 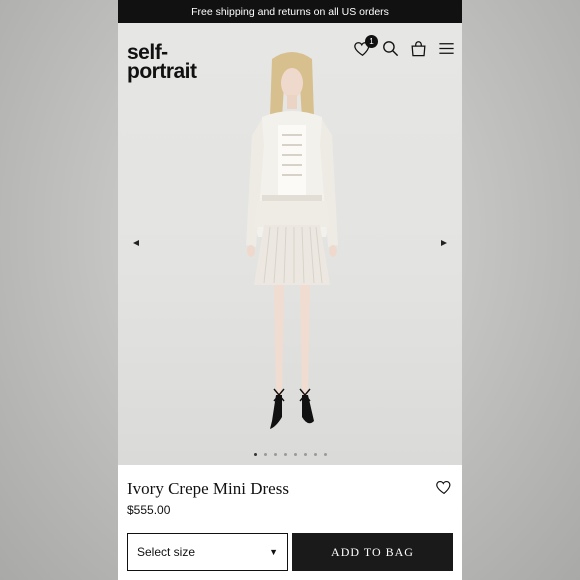 What do you see at coordinates (290, 454) in the screenshot?
I see `gallery-pagination` at bounding box center [290, 454].